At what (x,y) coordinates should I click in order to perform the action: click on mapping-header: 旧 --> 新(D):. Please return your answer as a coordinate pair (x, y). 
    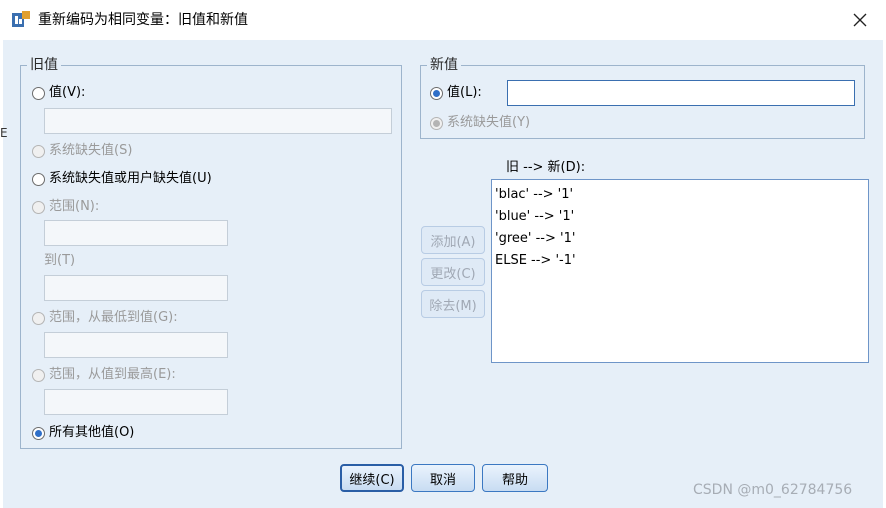
    Looking at the image, I should click on (546, 167).